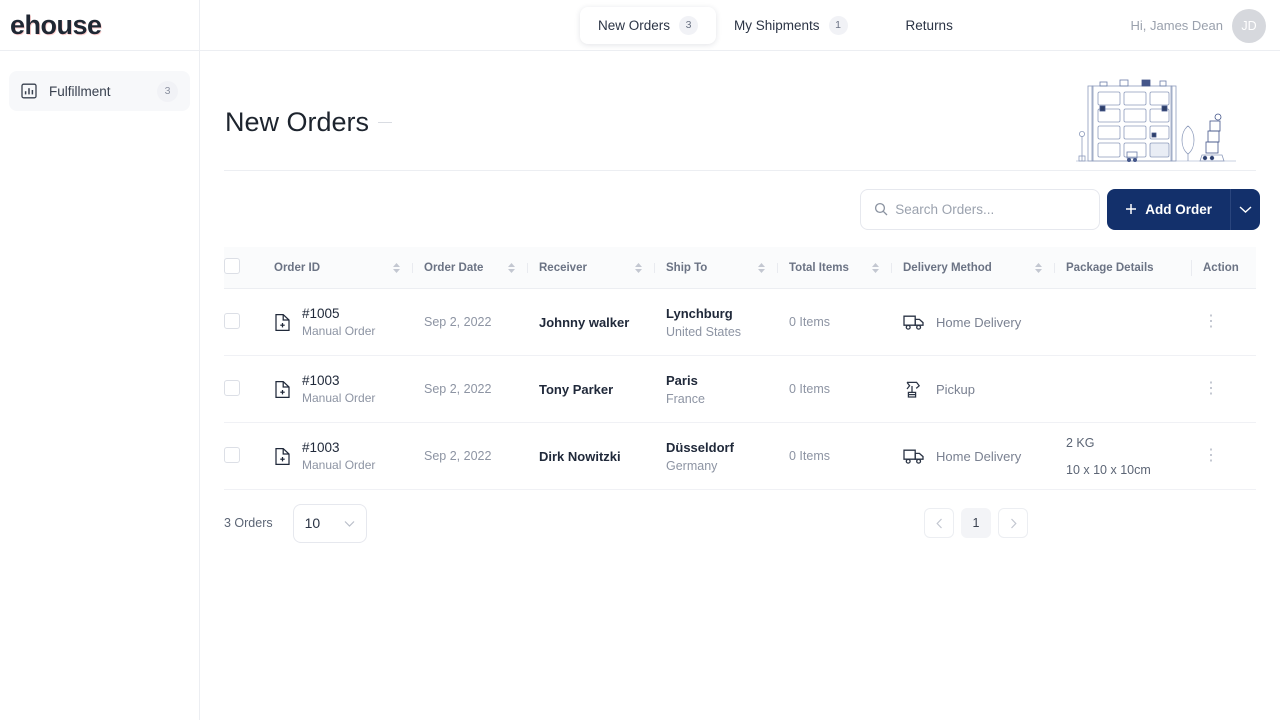 This screenshot has height=720, width=1280. I want to click on pagination: 1, so click(976, 523).